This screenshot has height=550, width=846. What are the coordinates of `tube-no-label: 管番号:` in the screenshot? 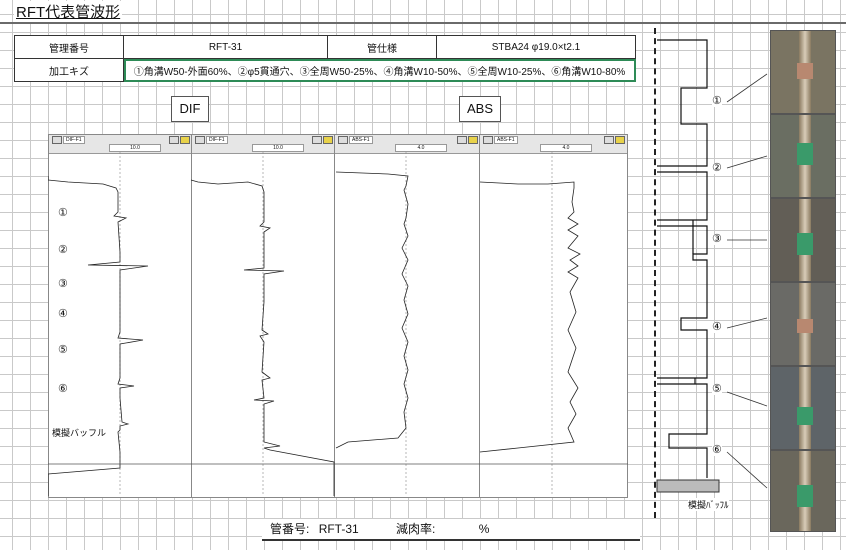 It's located at (290, 529).